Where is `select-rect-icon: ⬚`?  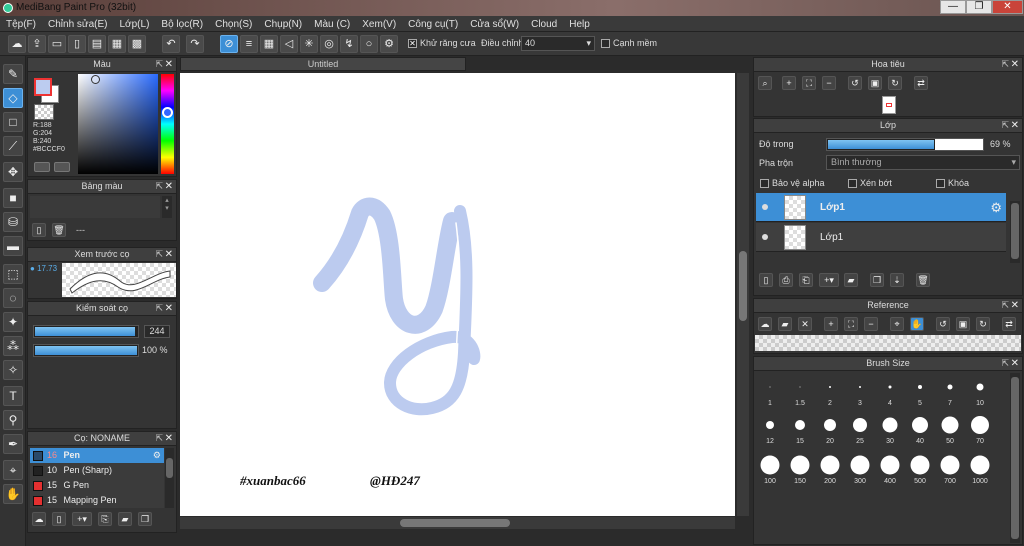
select-rect-icon: ⬚ is located at coordinates (13, 274).